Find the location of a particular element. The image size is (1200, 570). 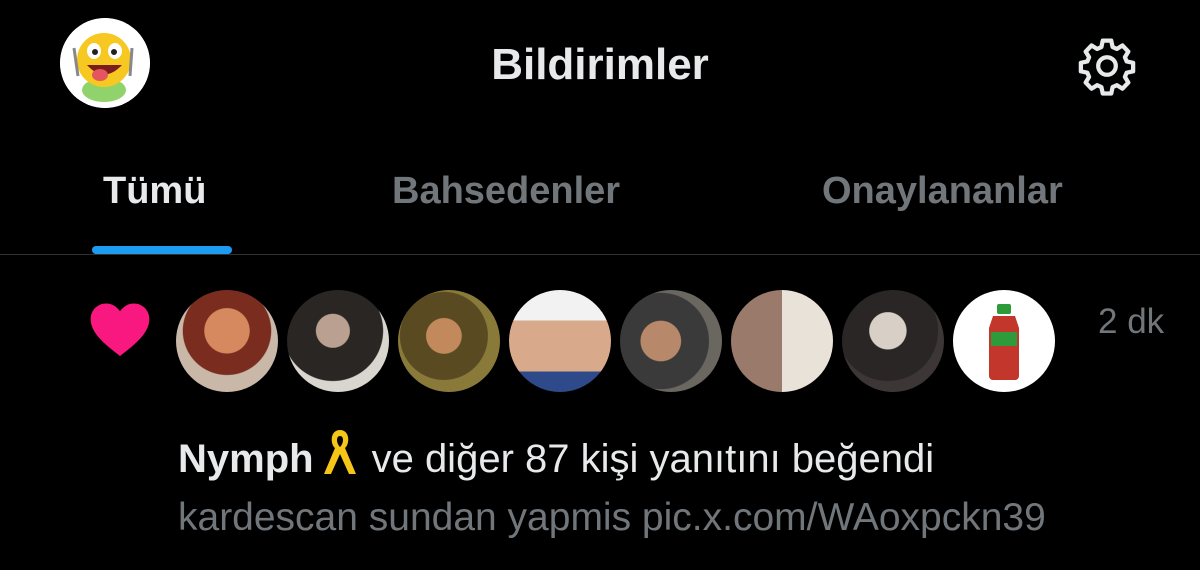

tab-verified: Onaylananlar is located at coordinates (942, 191).